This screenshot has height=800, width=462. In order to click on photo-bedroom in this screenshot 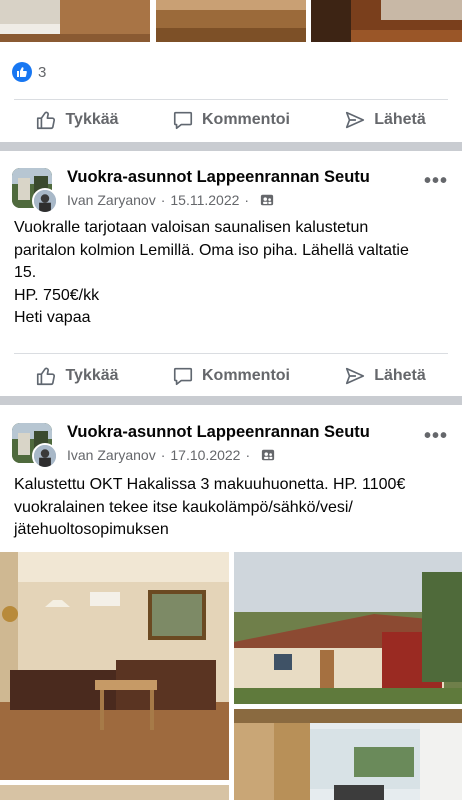, I will do `click(75, 21)`.